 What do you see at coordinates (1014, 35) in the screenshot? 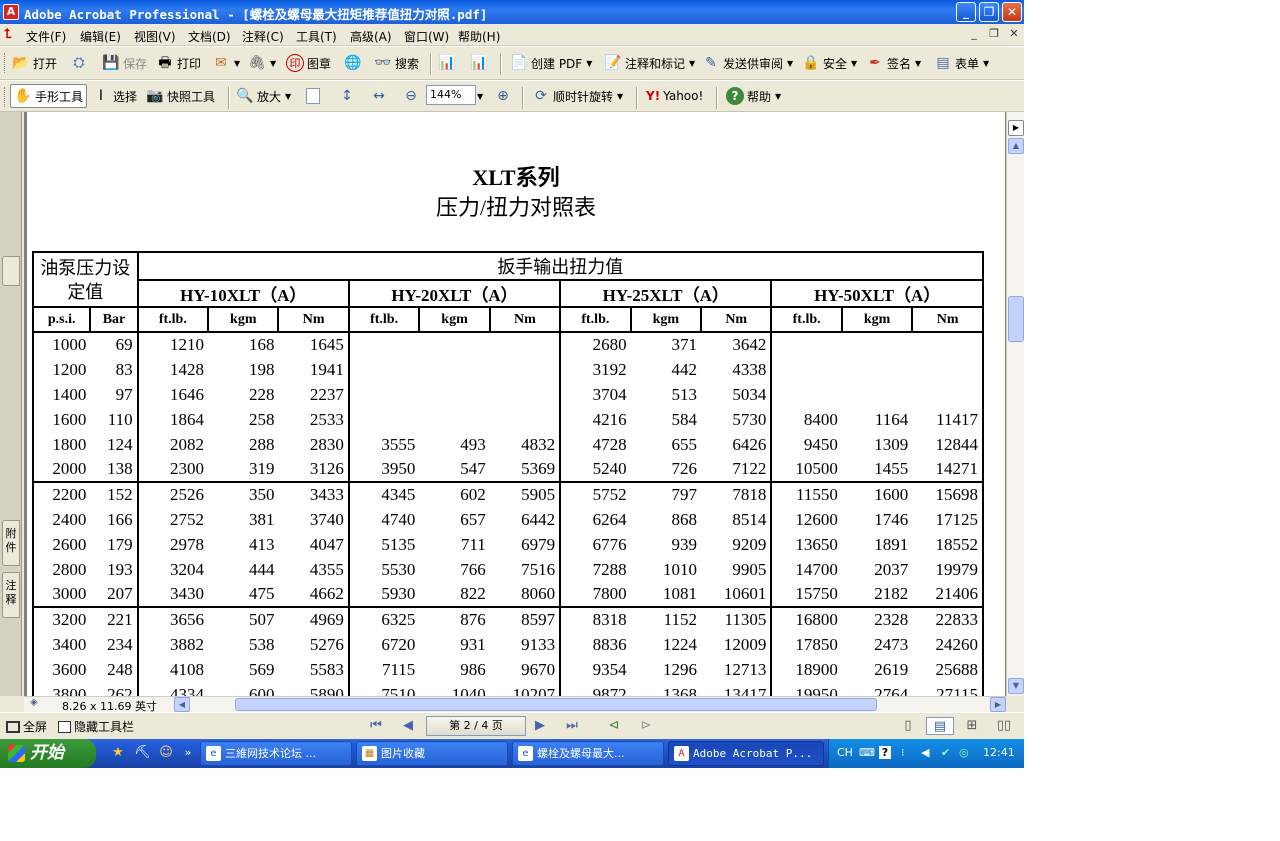
I see `doc-close-icon: ✕` at bounding box center [1014, 35].